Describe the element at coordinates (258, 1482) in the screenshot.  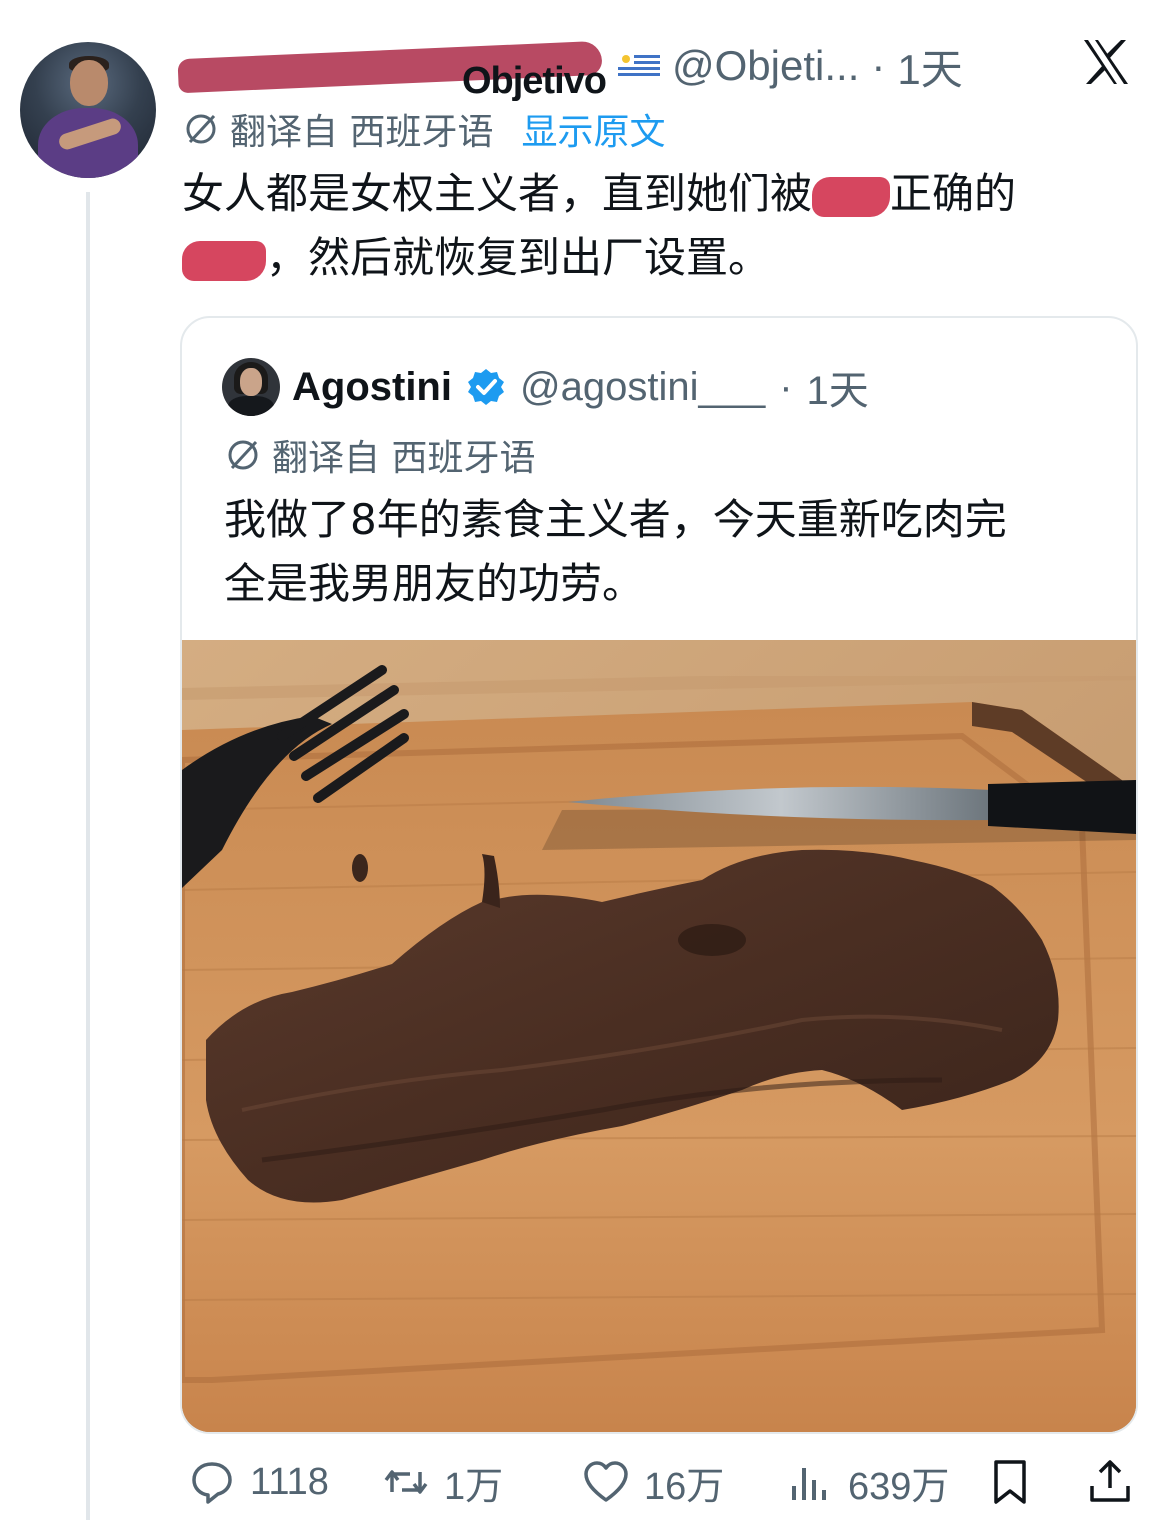
I see `reply-button: 1118` at that location.